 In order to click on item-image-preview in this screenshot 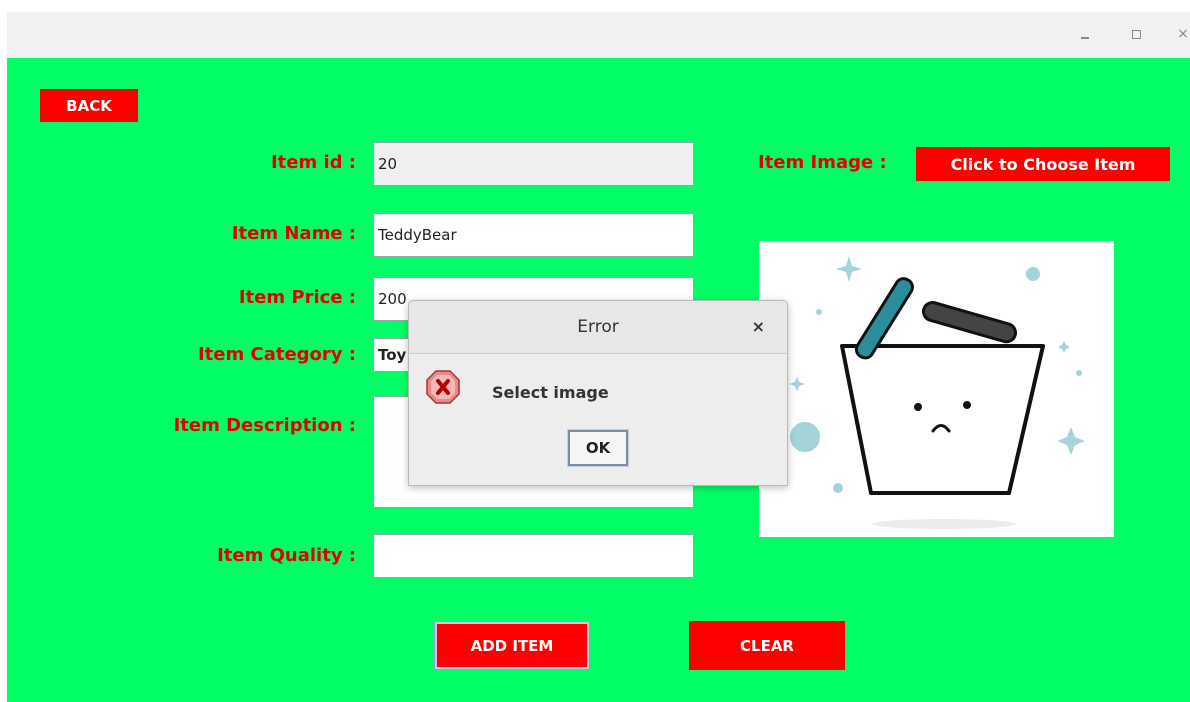, I will do `click(936, 389)`.